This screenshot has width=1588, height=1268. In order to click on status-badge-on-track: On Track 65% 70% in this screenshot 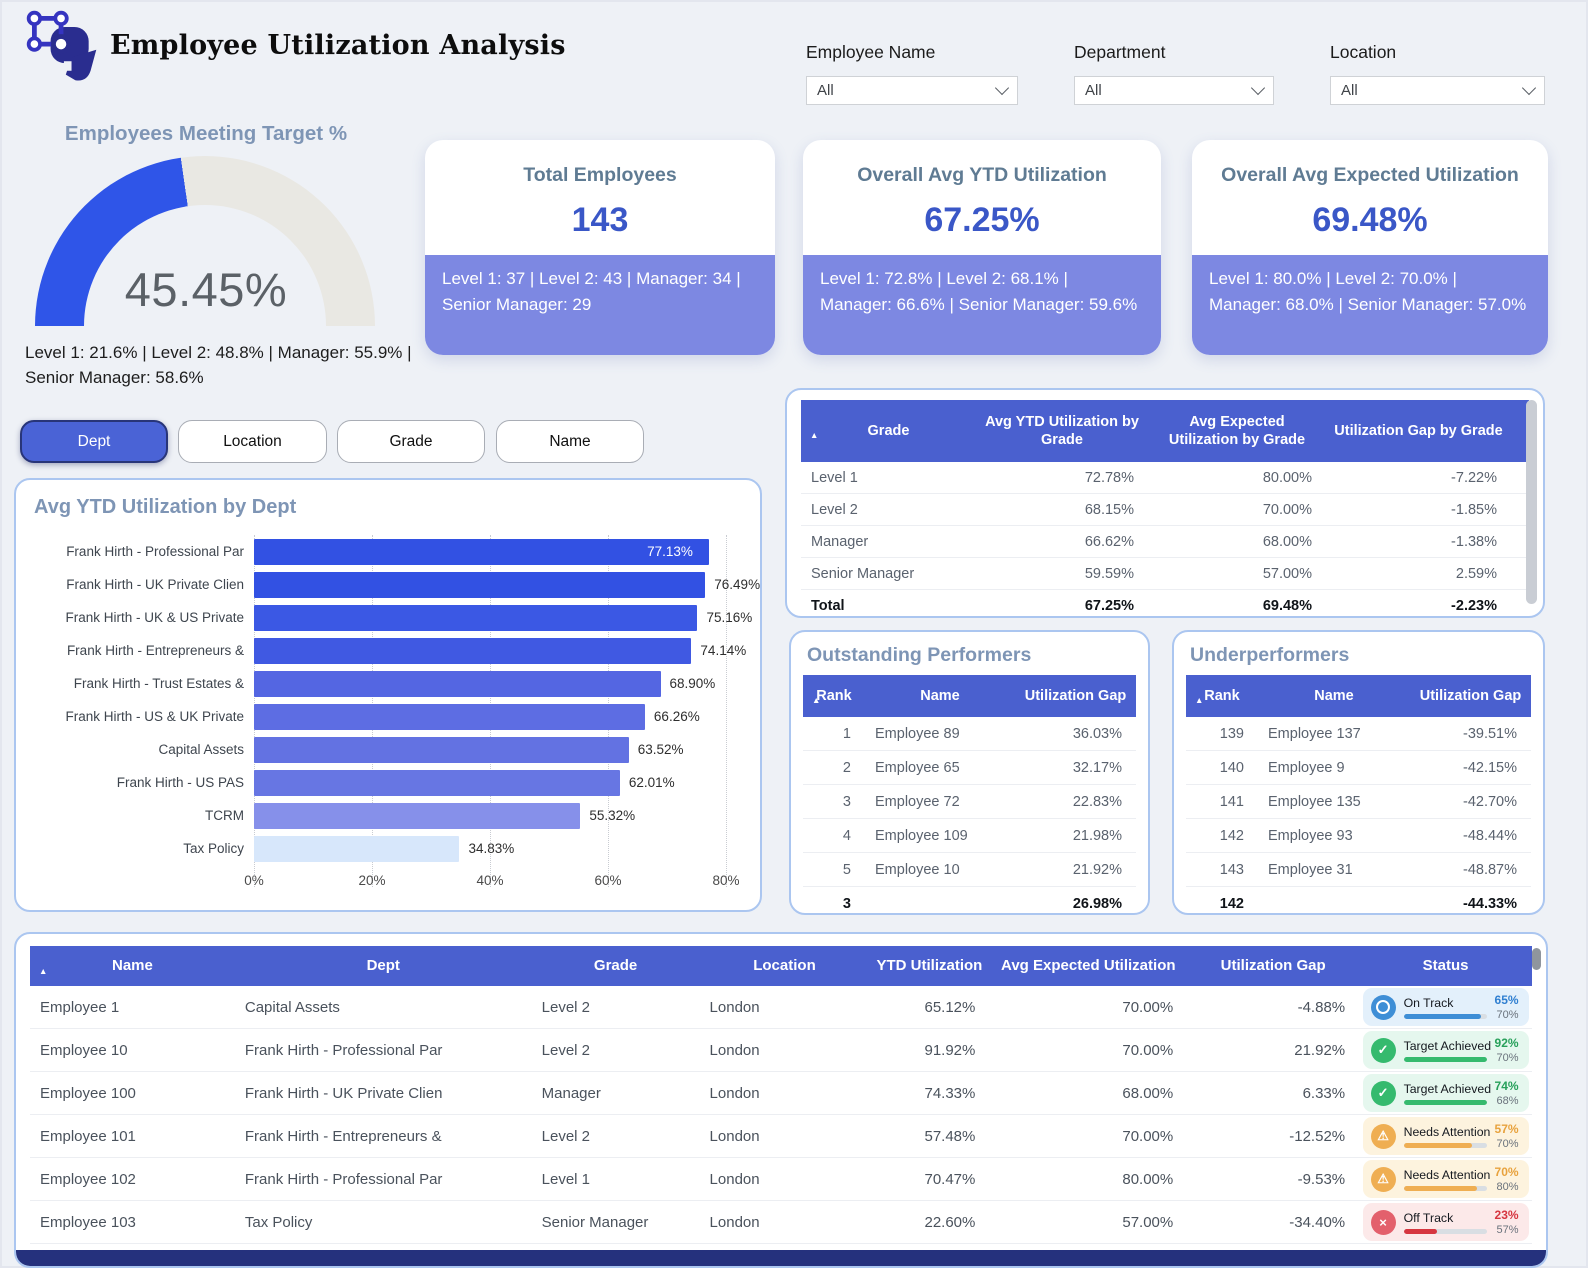, I will do `click(1445, 1007)`.